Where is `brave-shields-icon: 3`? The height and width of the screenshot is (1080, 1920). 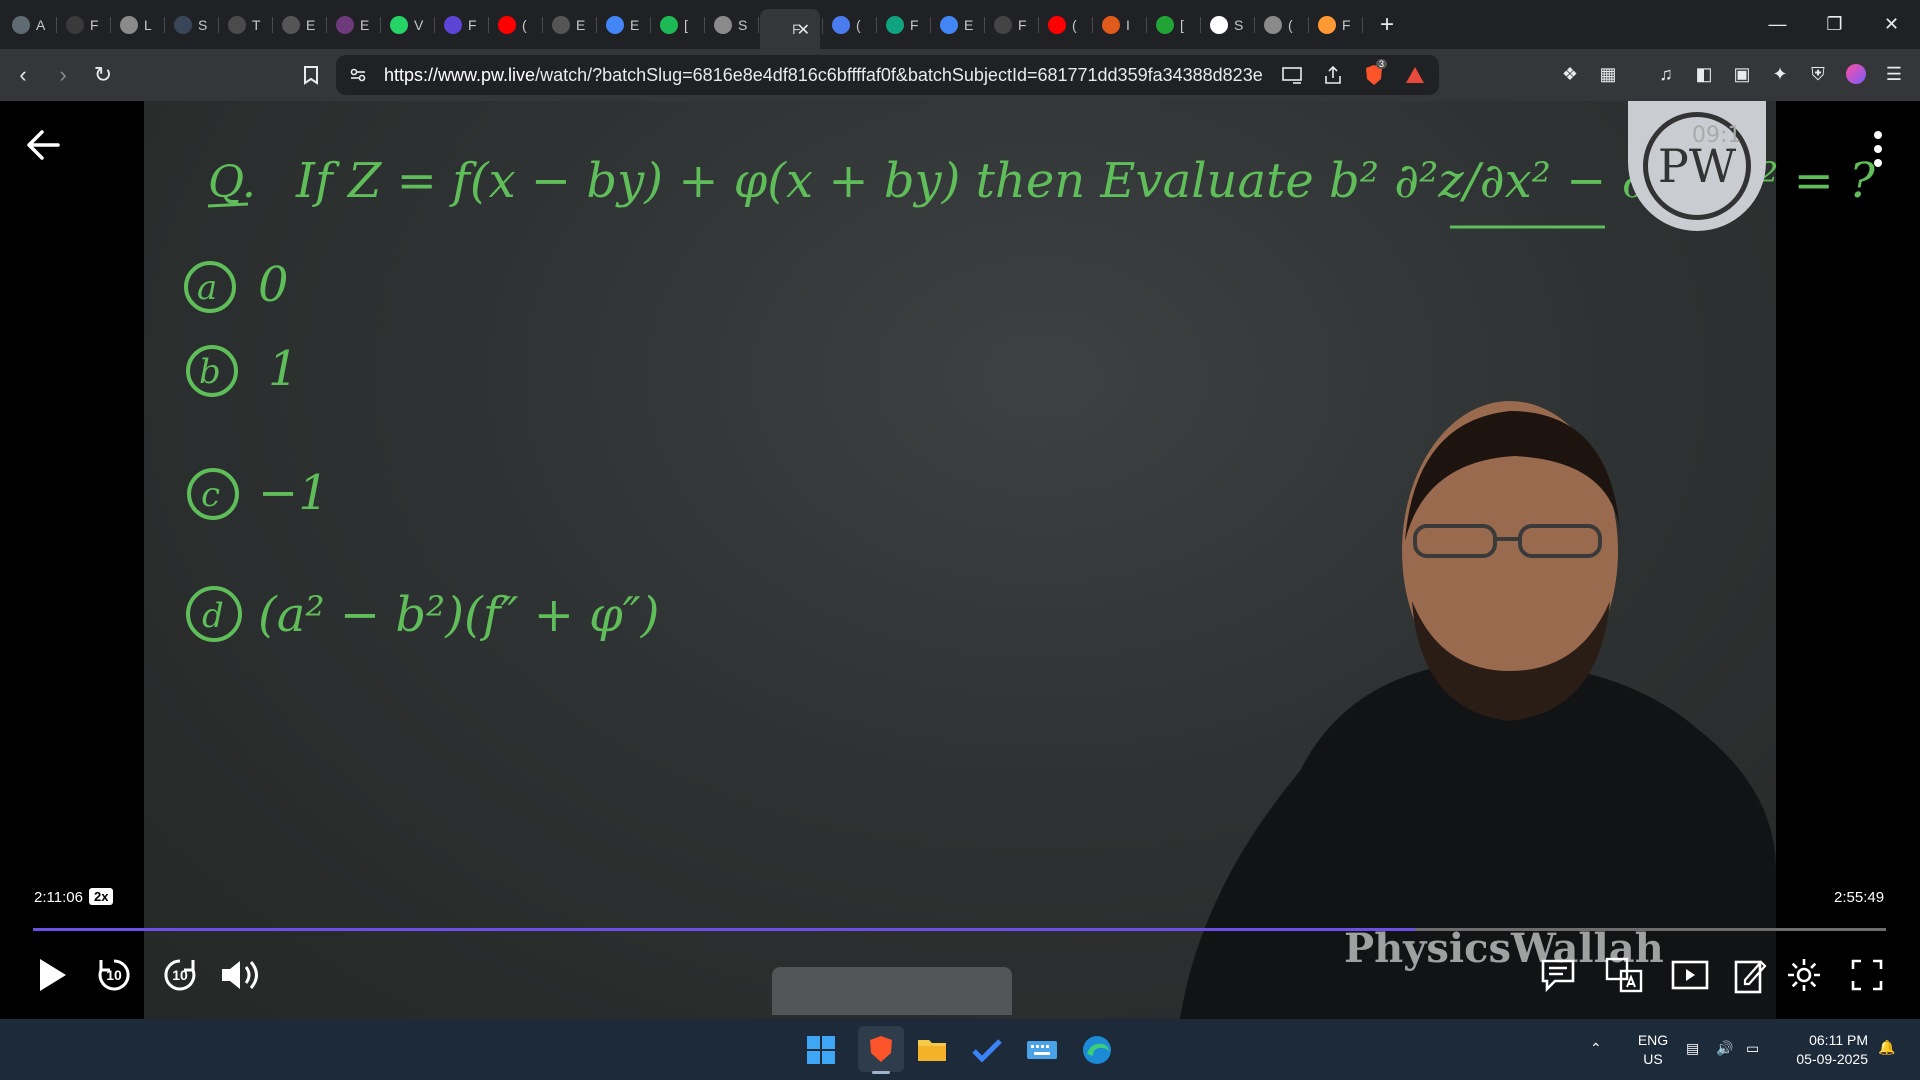 brave-shields-icon: 3 is located at coordinates (1375, 75).